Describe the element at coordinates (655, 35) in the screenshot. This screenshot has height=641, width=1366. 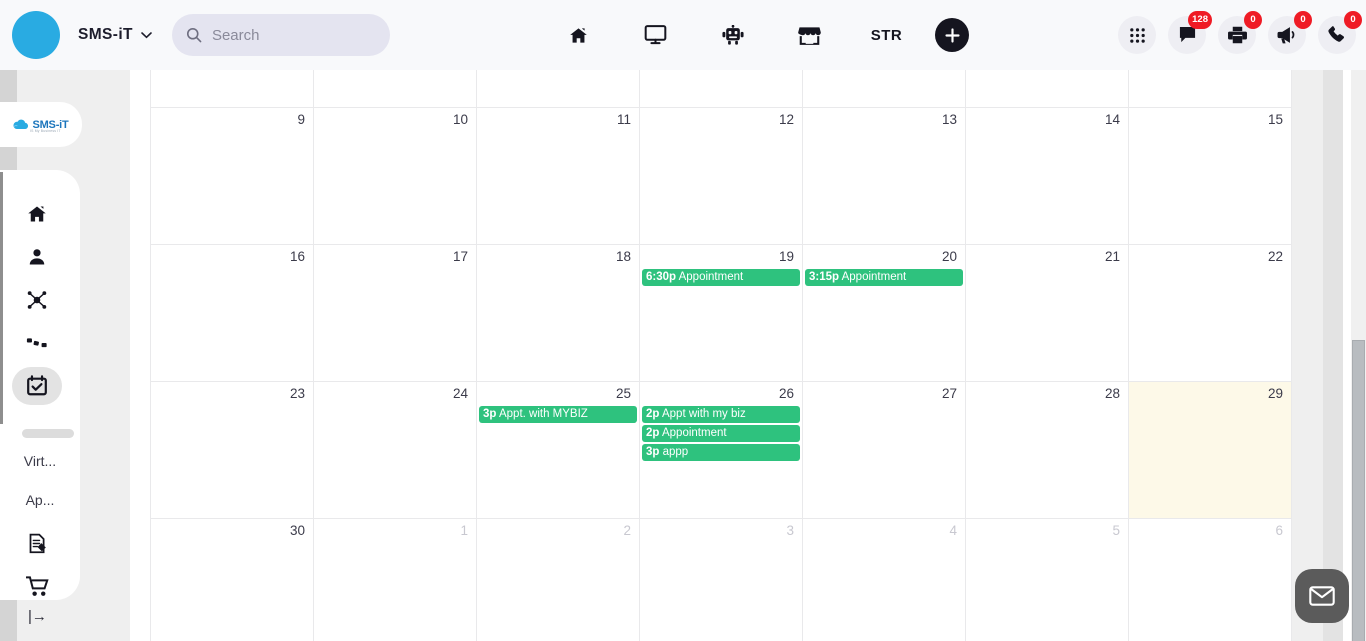
I see `nav-monitor` at that location.